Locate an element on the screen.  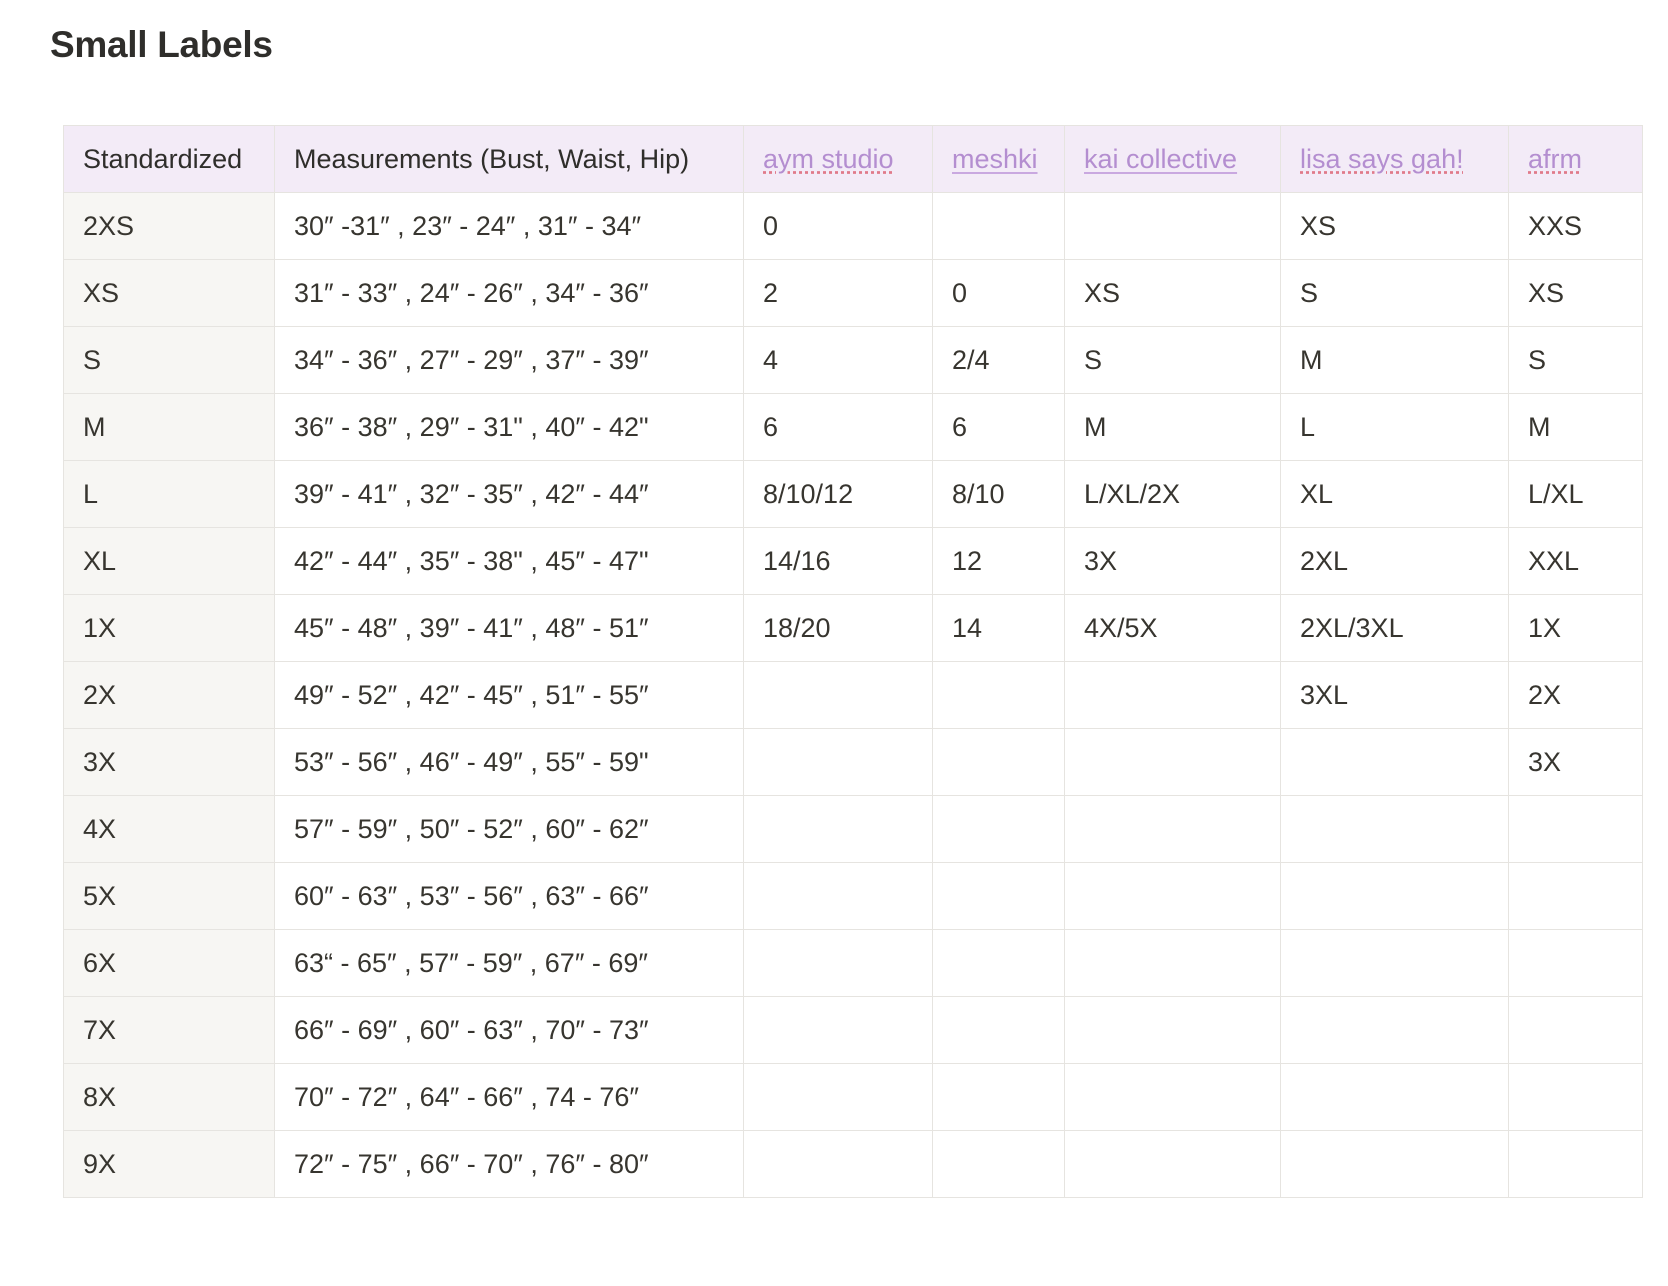
header-measurements: Measurements (Bust, Waist, Hip) is located at coordinates (509, 159).